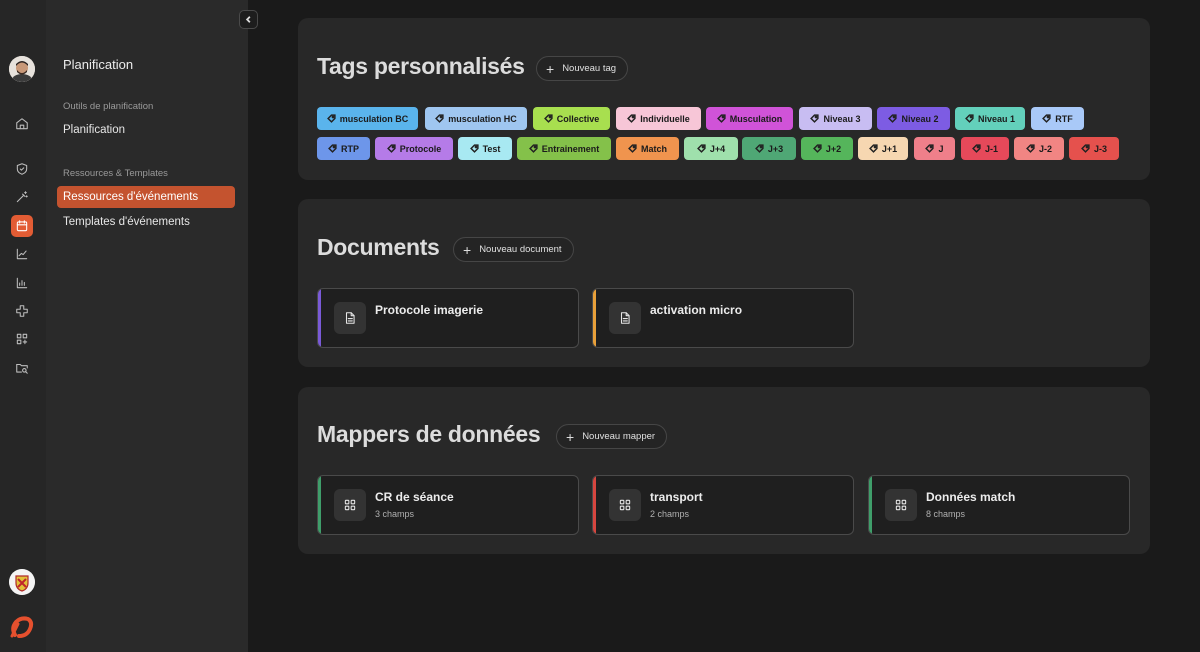  Describe the element at coordinates (22, 226) in the screenshot. I see `calendar-icon` at that location.